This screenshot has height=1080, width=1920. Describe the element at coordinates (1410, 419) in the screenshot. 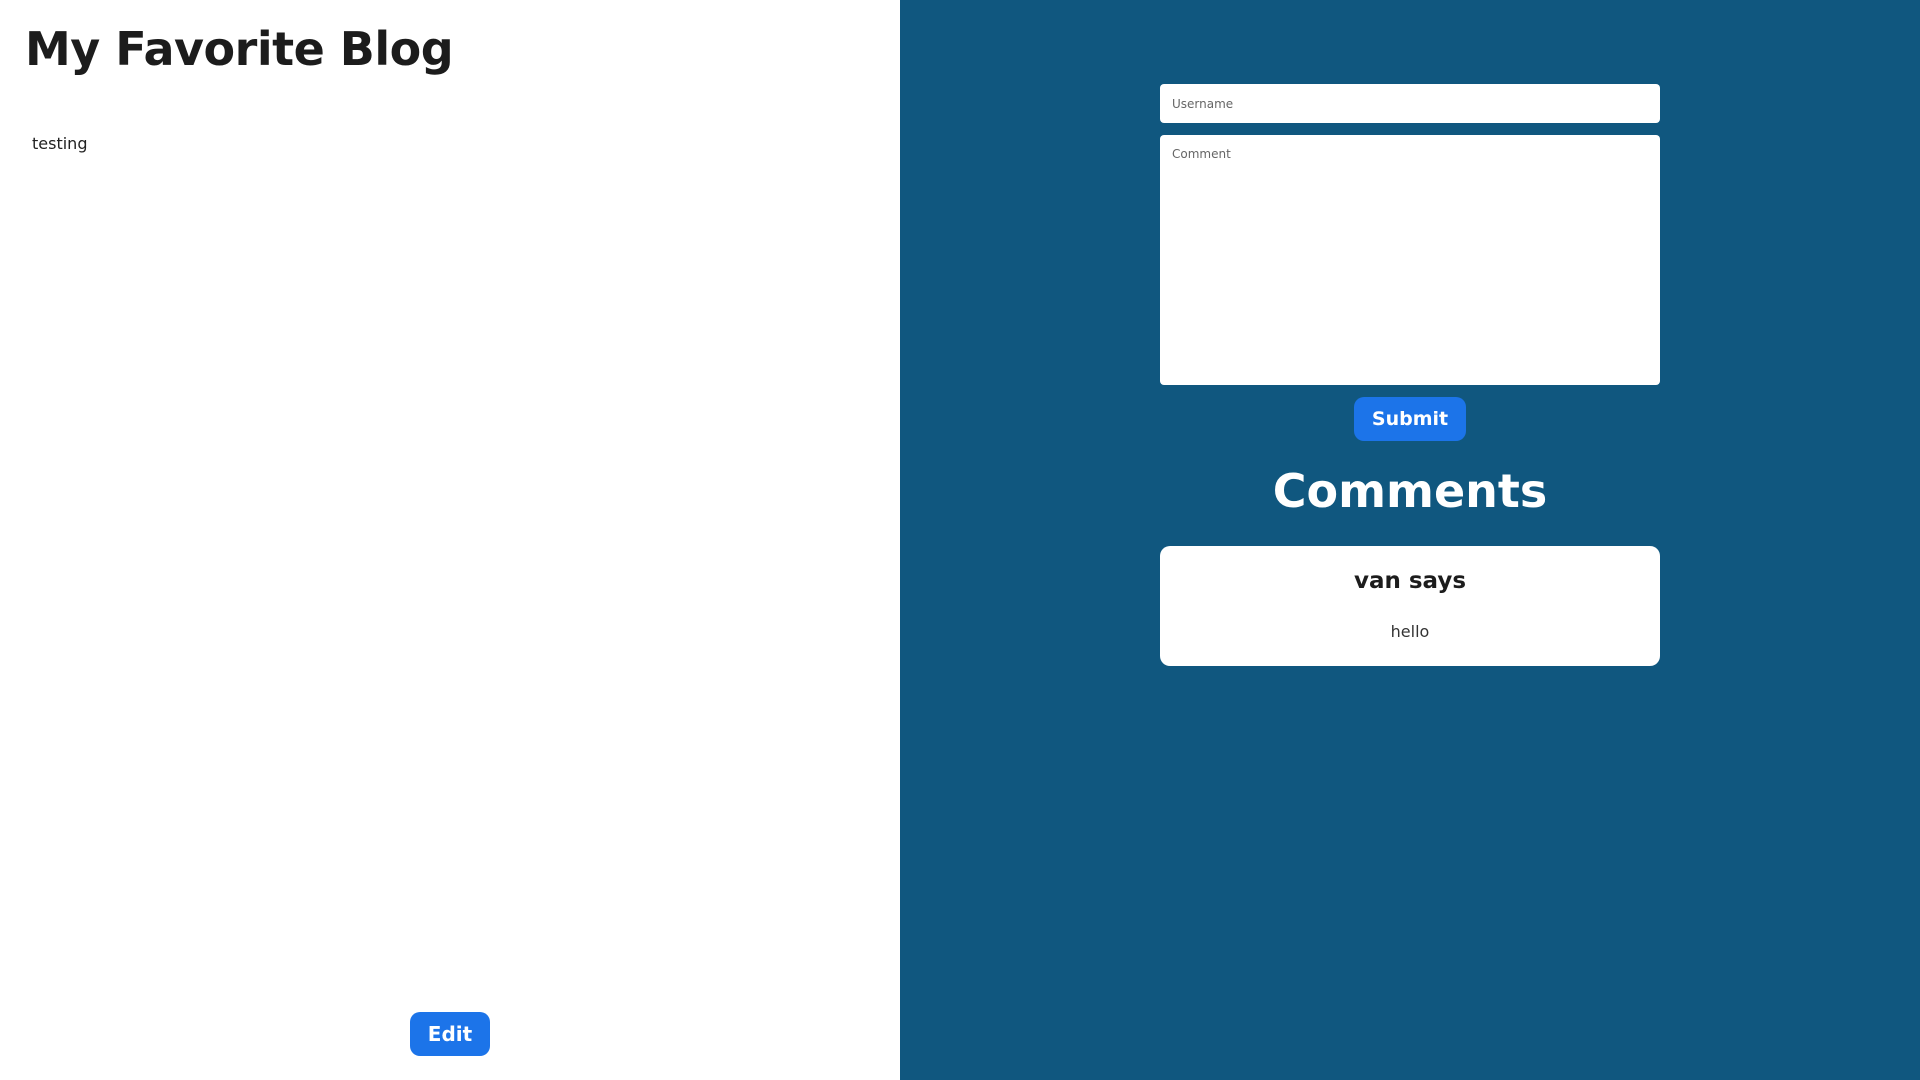

I see `submit-button: Submit` at that location.